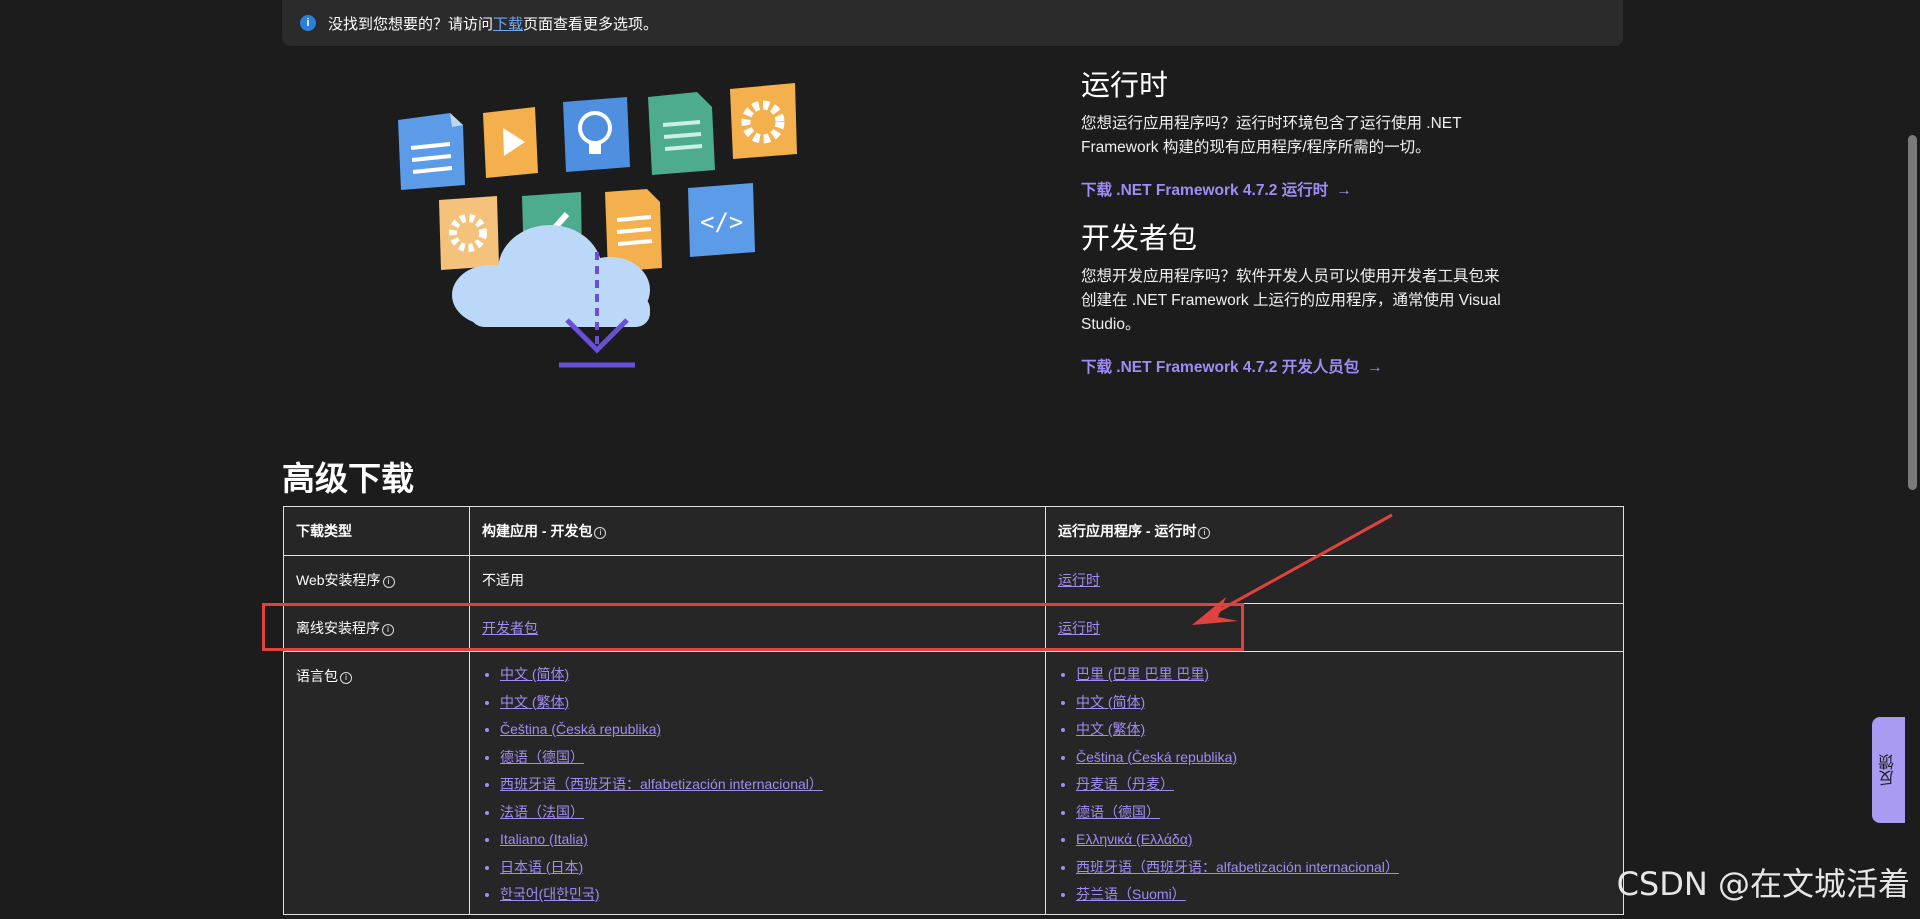 This screenshot has width=1920, height=919. What do you see at coordinates (1125, 784) in the screenshot?
I see `language-link: 丹麦语（丹麦）` at bounding box center [1125, 784].